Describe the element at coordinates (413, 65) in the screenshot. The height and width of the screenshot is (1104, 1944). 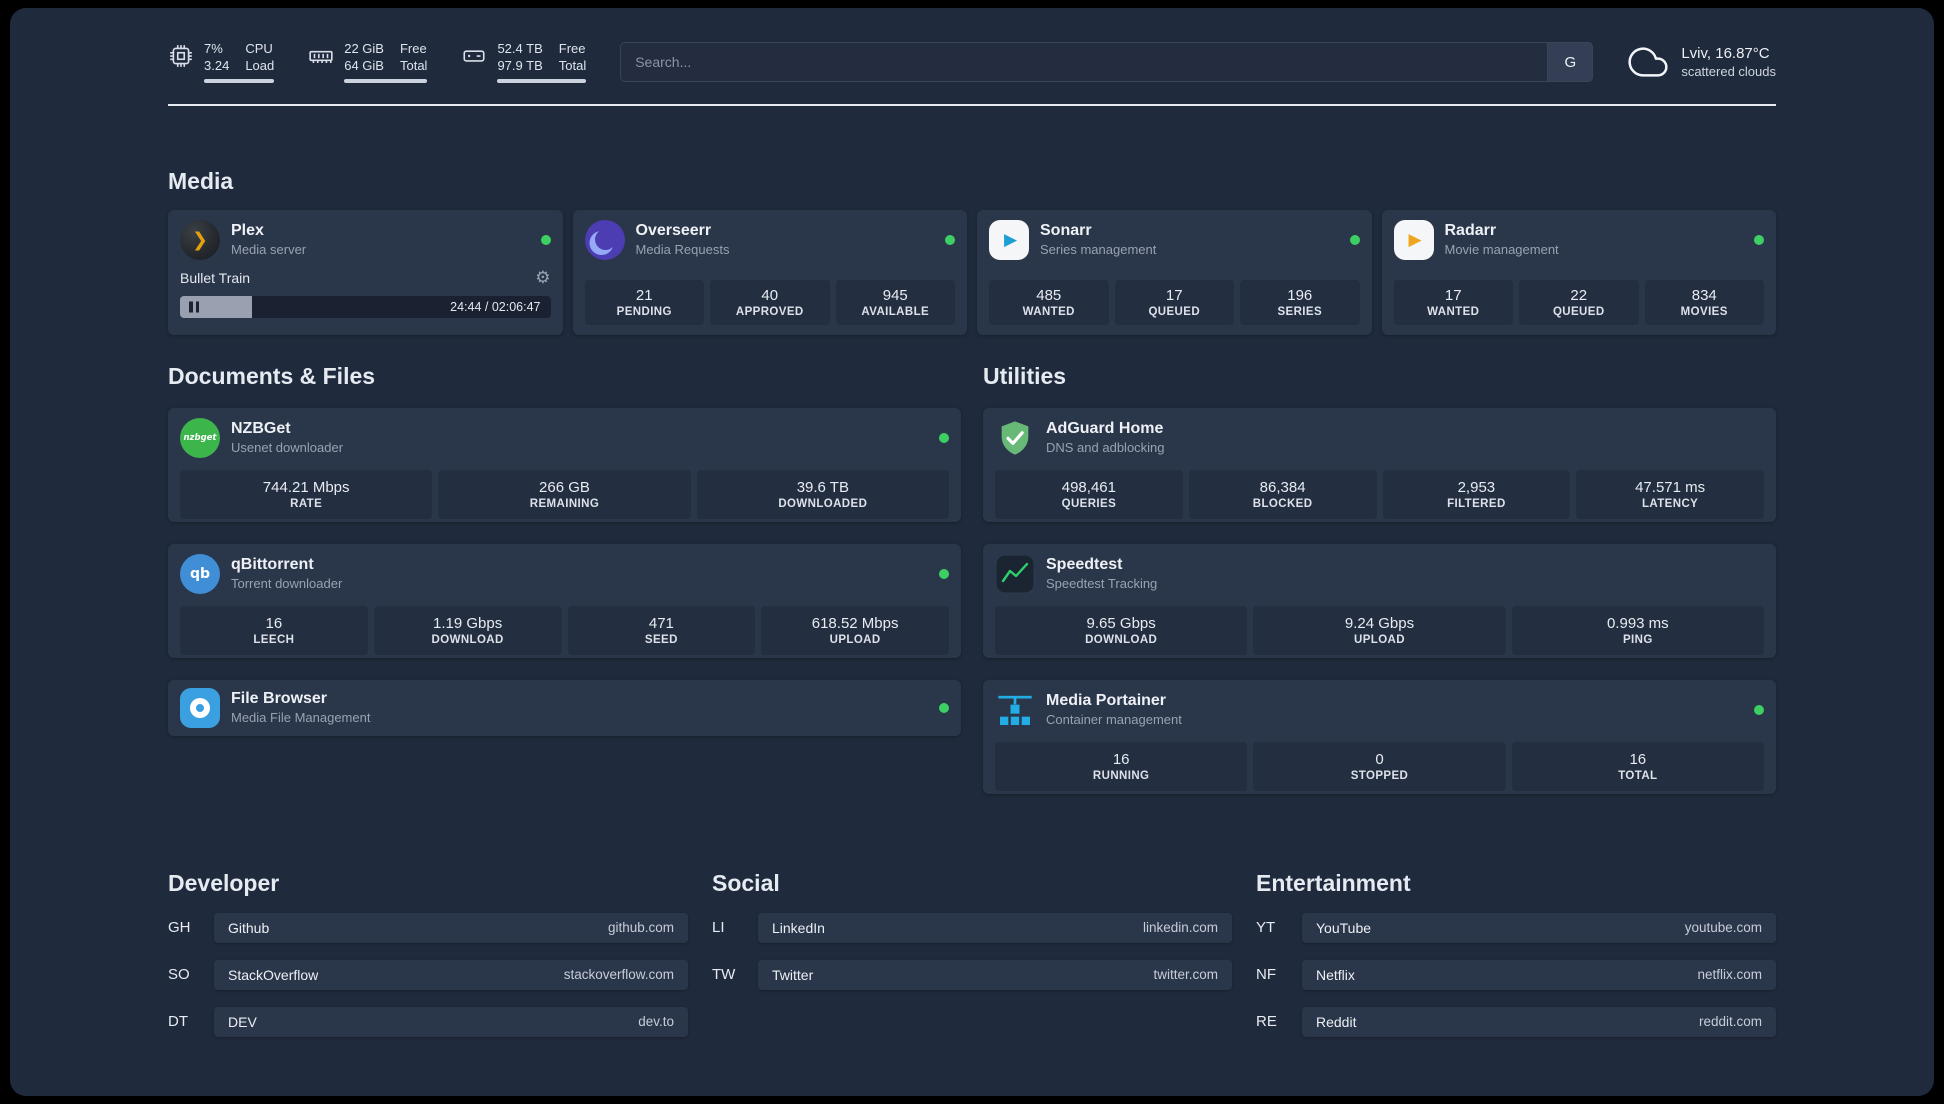
I see `memory-total-label: Total` at that location.